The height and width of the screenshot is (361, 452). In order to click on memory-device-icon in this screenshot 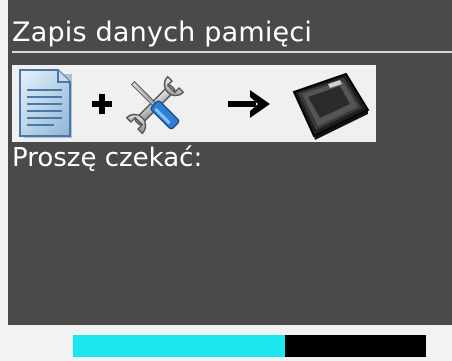, I will do `click(331, 106)`.